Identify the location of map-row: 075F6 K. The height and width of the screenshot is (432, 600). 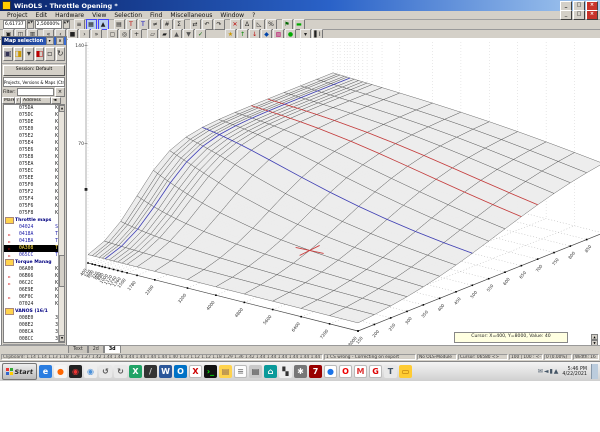
(31, 206).